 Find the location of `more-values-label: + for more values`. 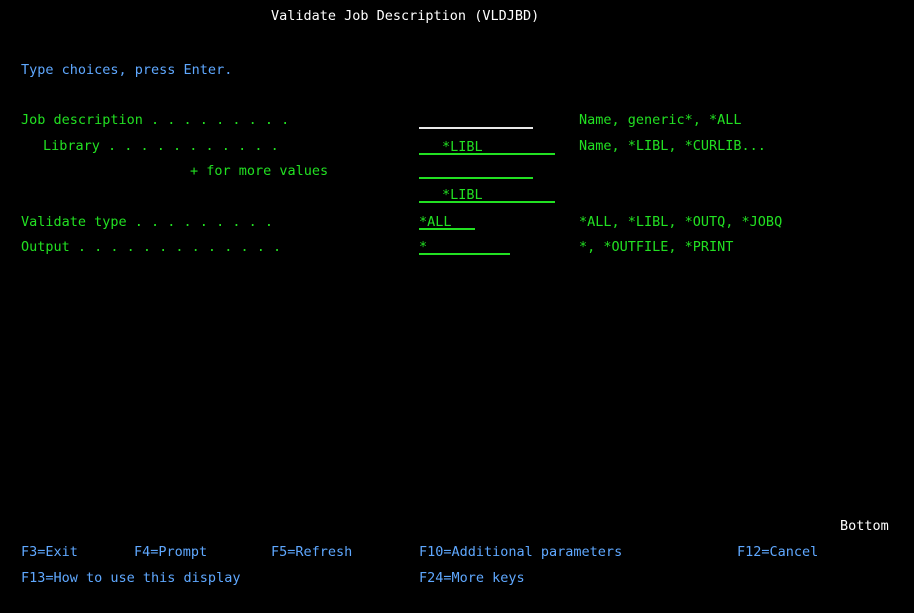

more-values-label: + for more values is located at coordinates (259, 171).